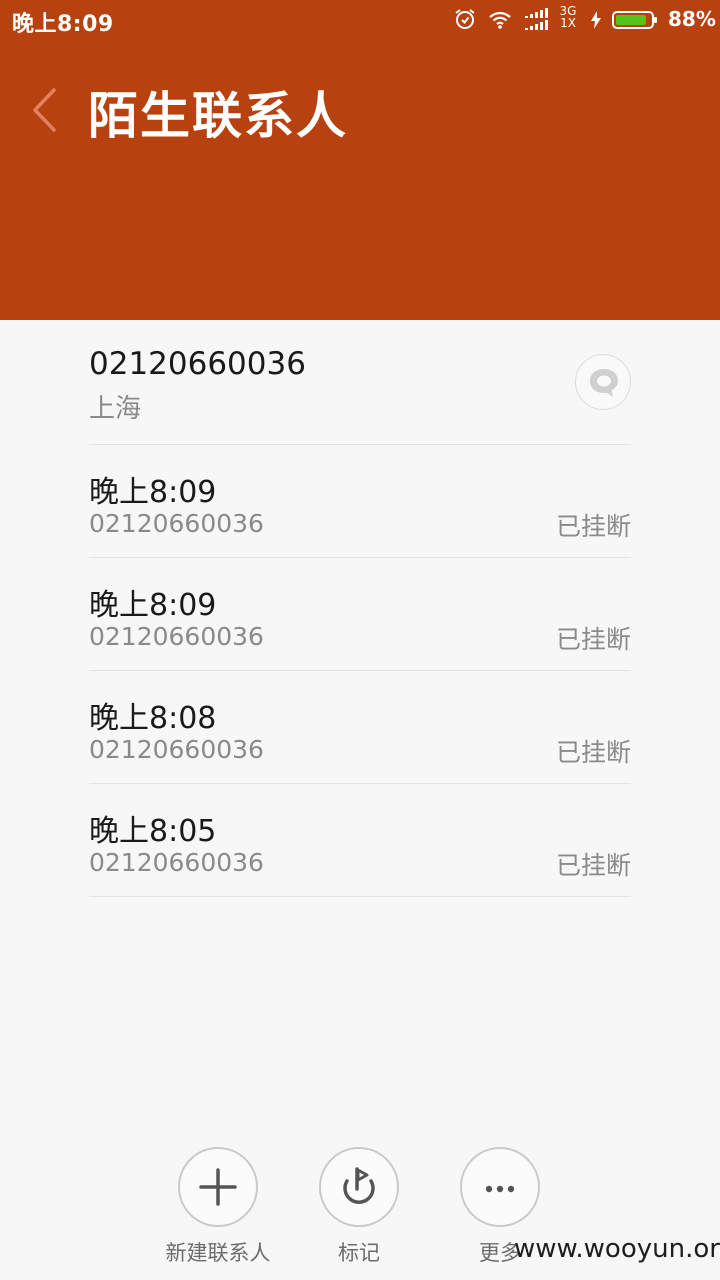 This screenshot has height=1280, width=720. I want to click on contact-location: 上海, so click(115, 409).